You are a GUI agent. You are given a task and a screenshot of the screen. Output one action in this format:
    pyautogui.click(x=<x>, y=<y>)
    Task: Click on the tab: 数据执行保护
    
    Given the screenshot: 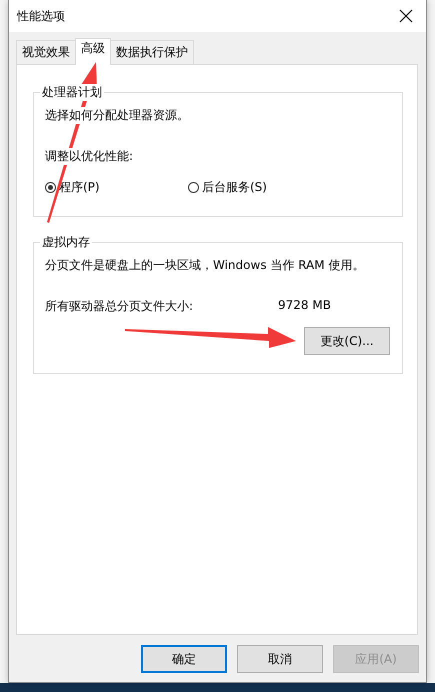 What is the action you would take?
    pyautogui.click(x=152, y=52)
    